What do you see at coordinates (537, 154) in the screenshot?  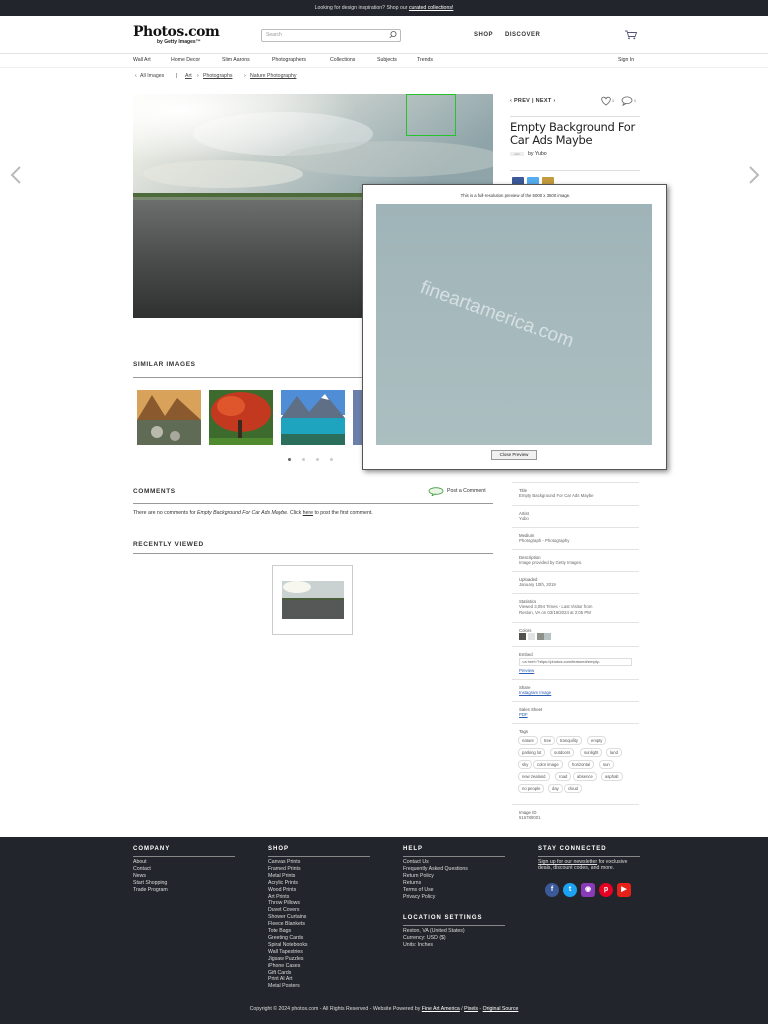 I see `artist-byline: by Yubo` at bounding box center [537, 154].